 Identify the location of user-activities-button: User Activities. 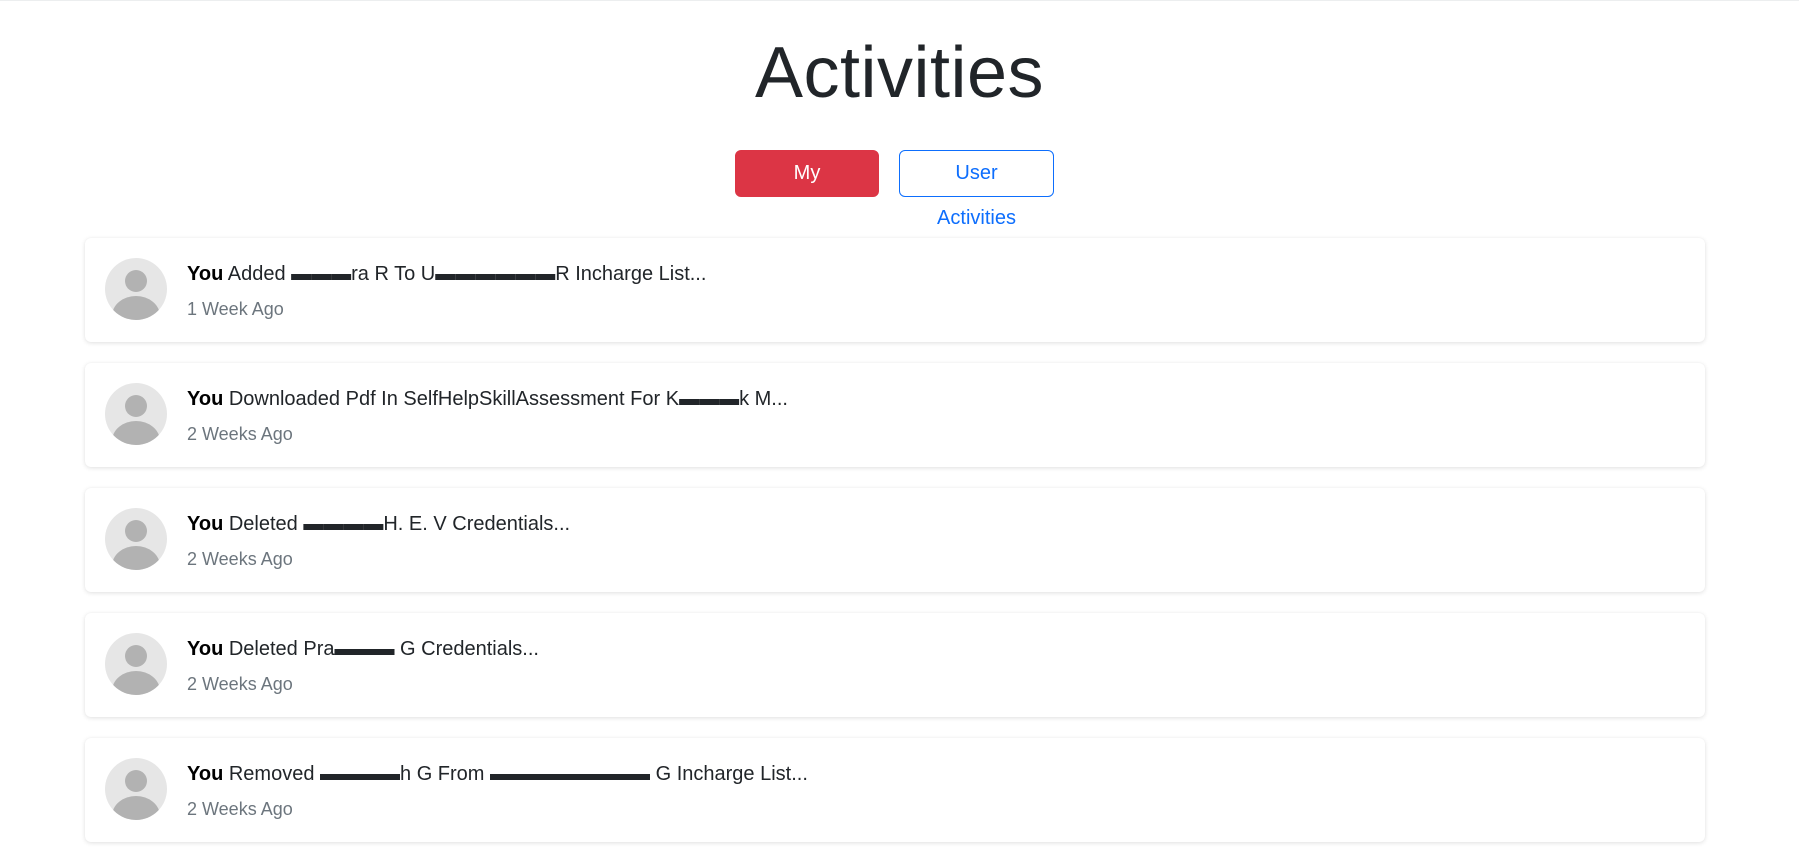
(976, 189).